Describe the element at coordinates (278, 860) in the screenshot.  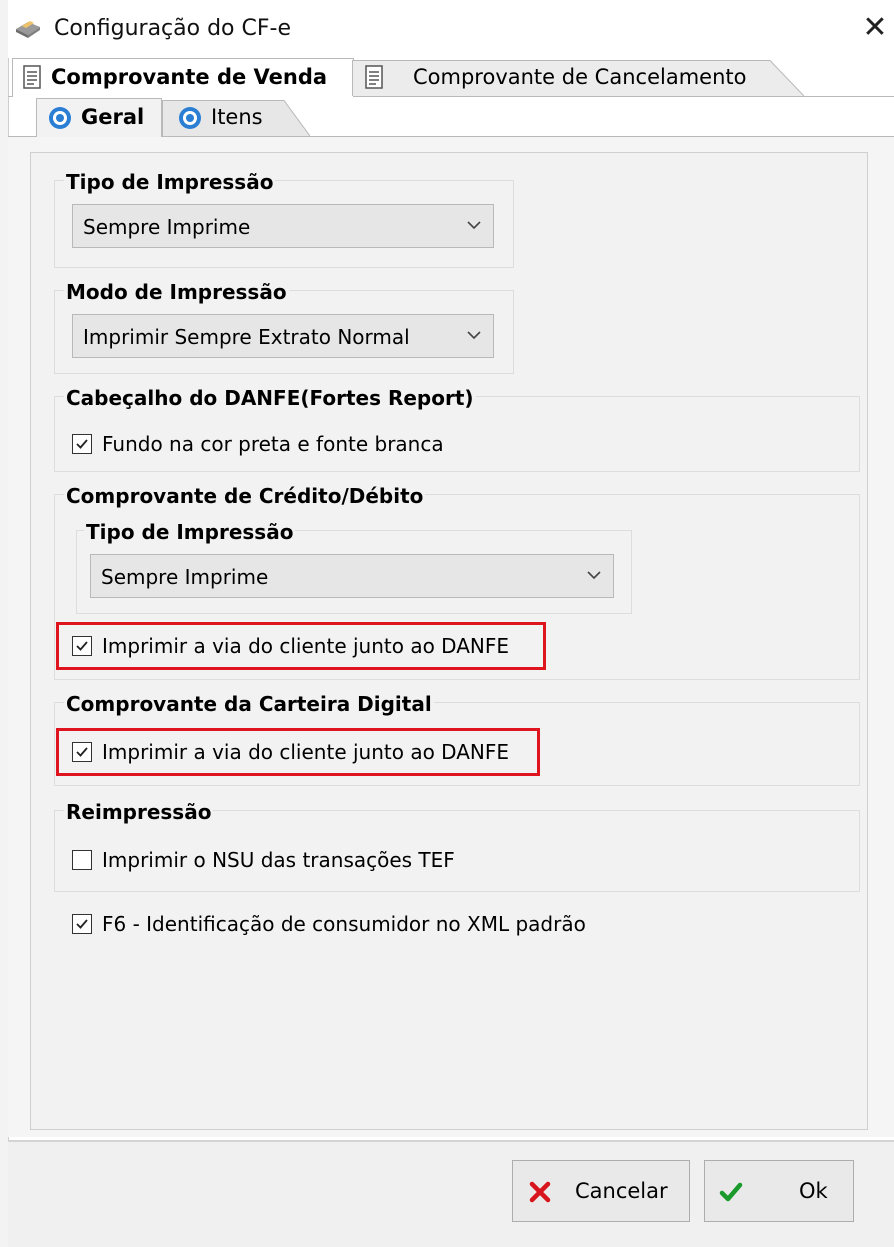
I see `checkbox-label: Imprimir o NSU das transações TEF` at that location.